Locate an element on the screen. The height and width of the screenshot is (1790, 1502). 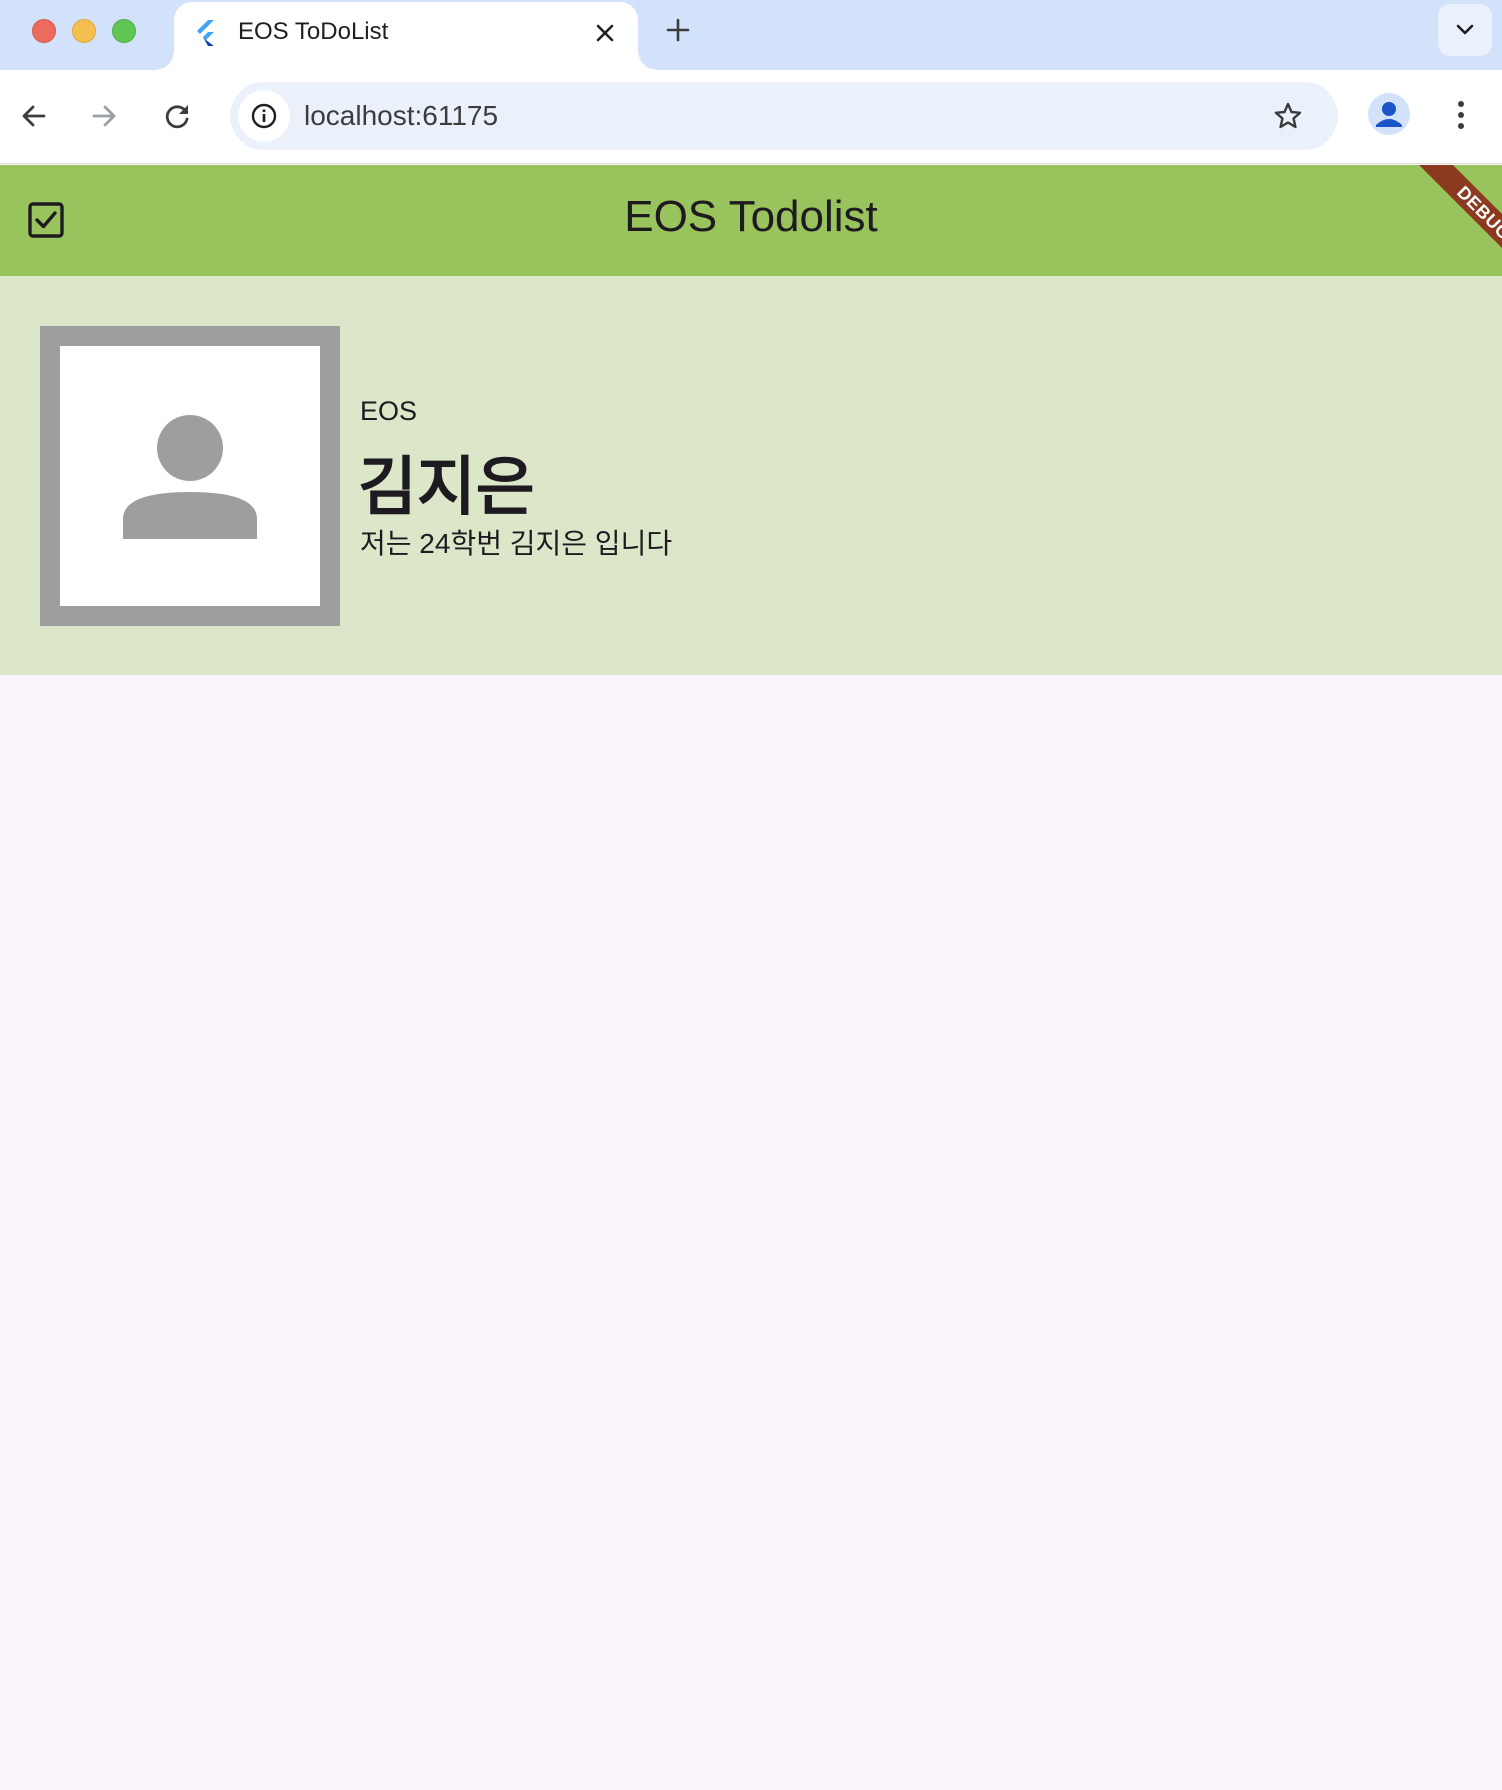
star-icon is located at coordinates (1288, 116).